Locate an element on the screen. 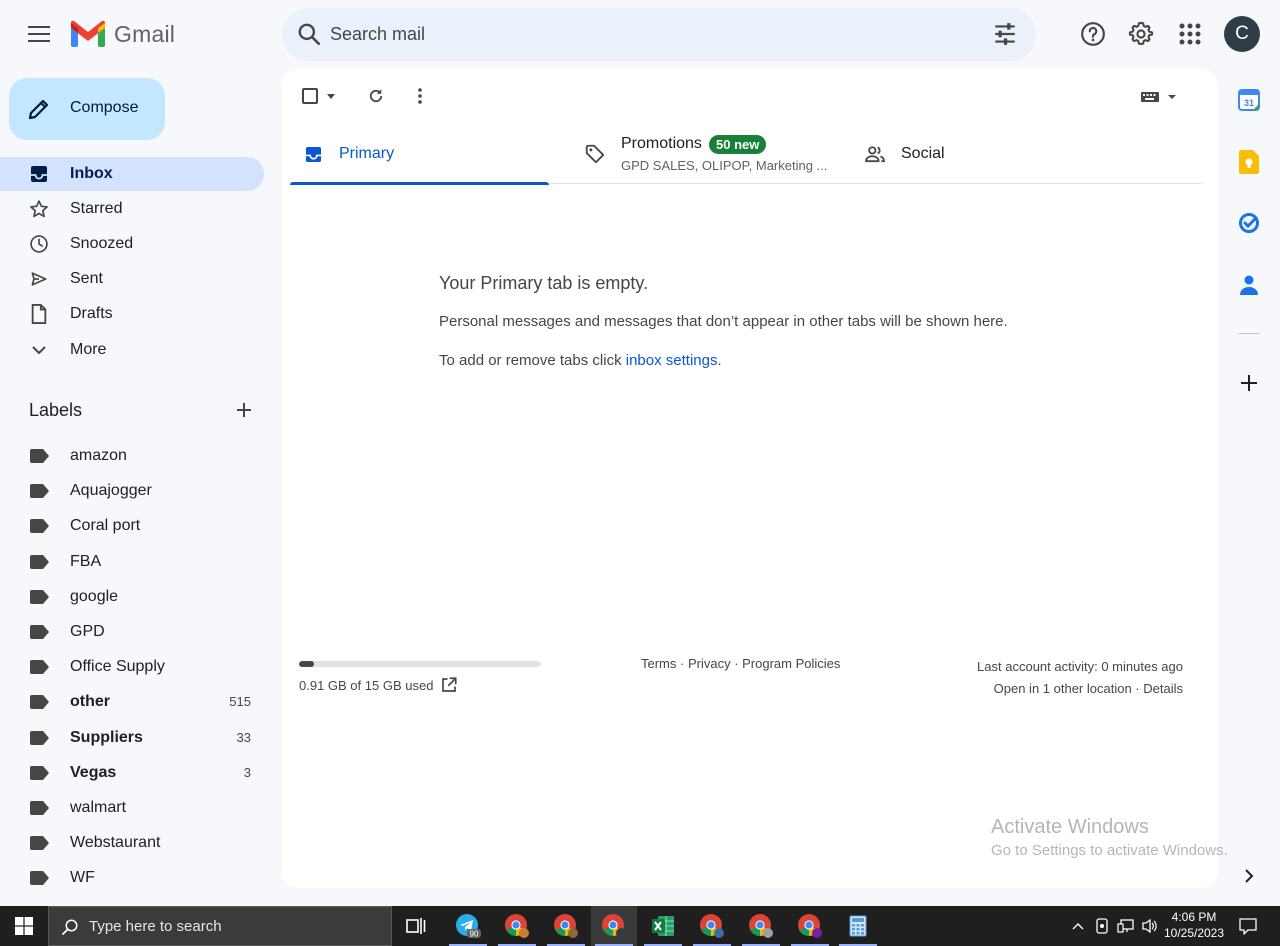 The image size is (1280, 946). label-item: Office Supply is located at coordinates (132, 667).